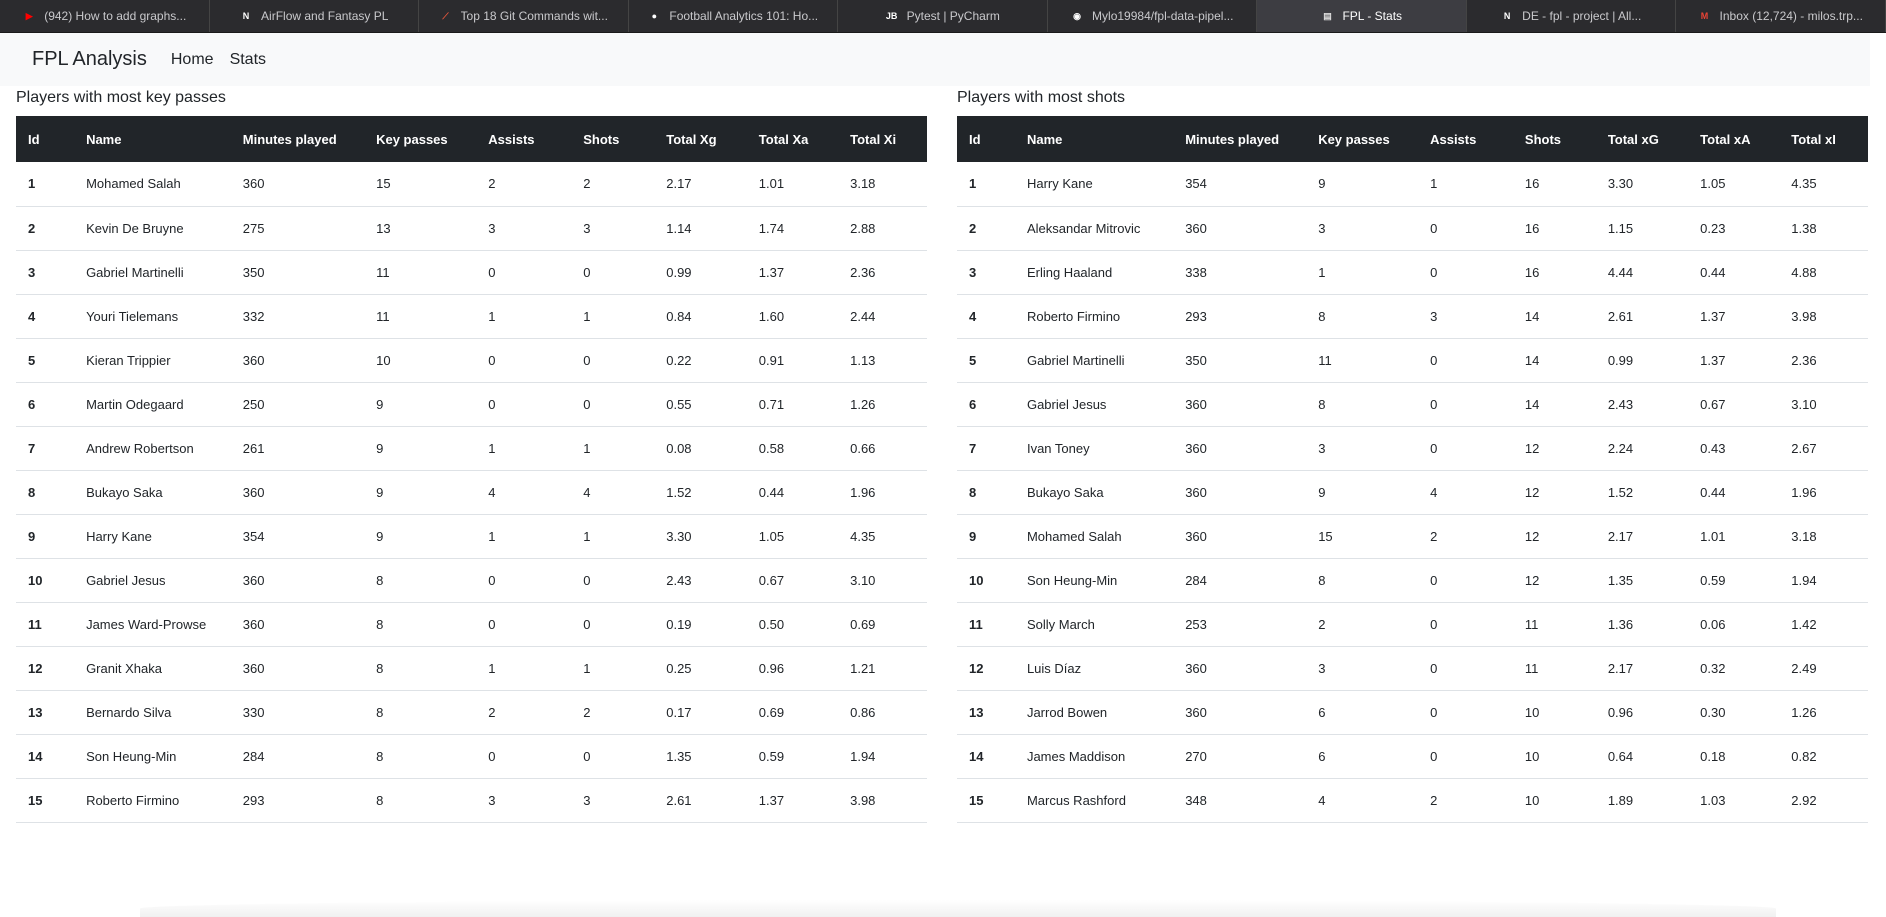 The width and height of the screenshot is (1886, 917). Describe the element at coordinates (471, 184) in the screenshot. I see `table-row: 1 Mohamed Salah 360 15 2 2 2.17 1.01 3.18` at that location.